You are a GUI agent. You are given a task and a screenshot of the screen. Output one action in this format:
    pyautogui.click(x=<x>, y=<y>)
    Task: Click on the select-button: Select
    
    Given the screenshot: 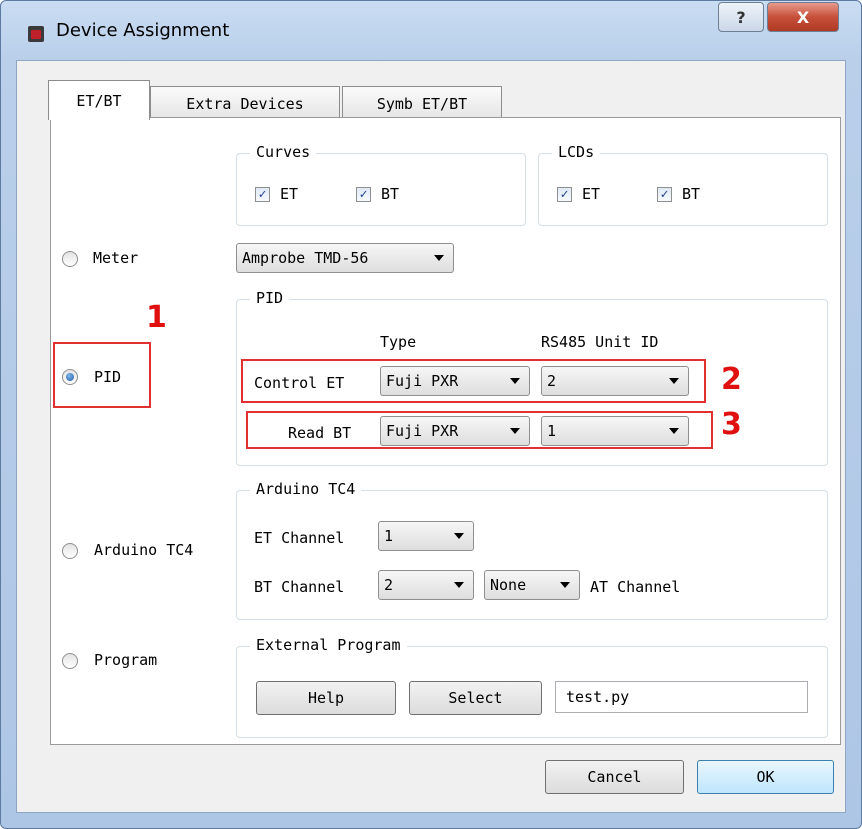 What is the action you would take?
    pyautogui.click(x=475, y=698)
    